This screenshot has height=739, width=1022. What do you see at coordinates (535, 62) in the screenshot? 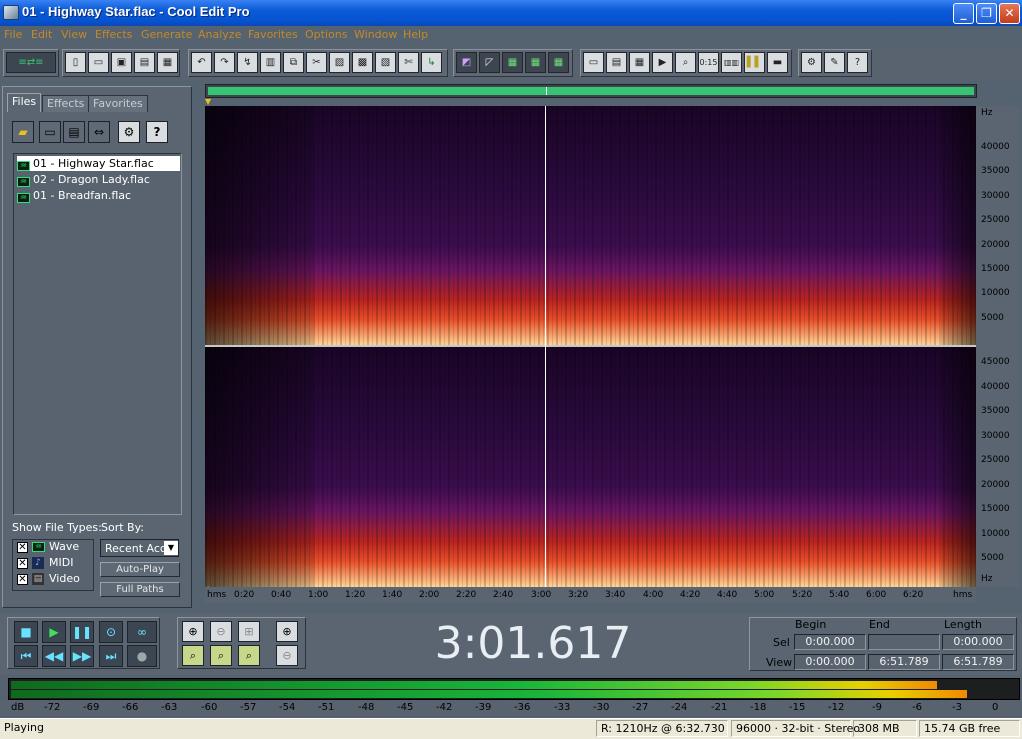
I see `grid-view-icon: ▦` at bounding box center [535, 62].